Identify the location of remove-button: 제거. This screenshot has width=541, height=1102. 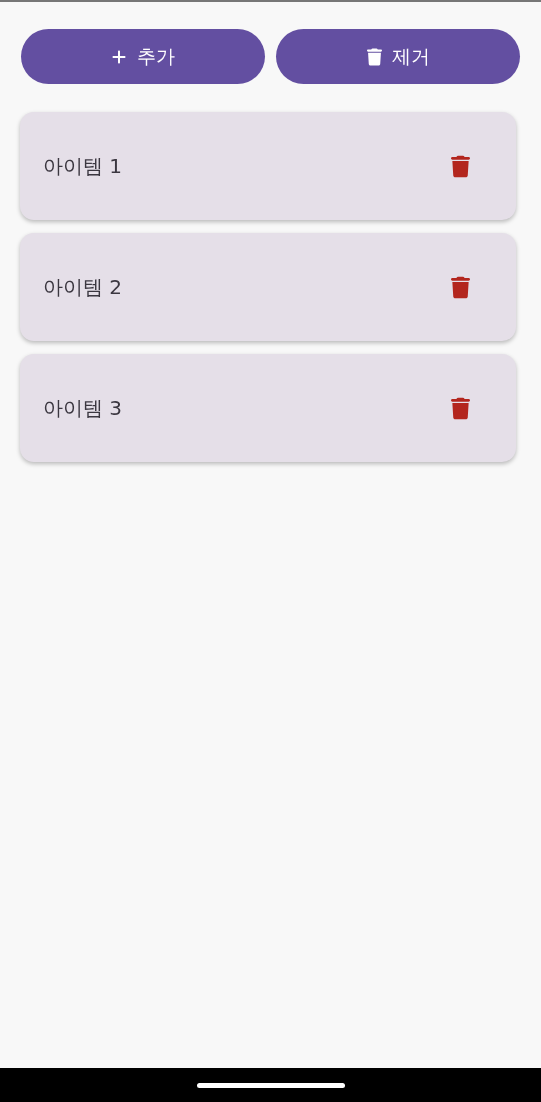
(398, 56).